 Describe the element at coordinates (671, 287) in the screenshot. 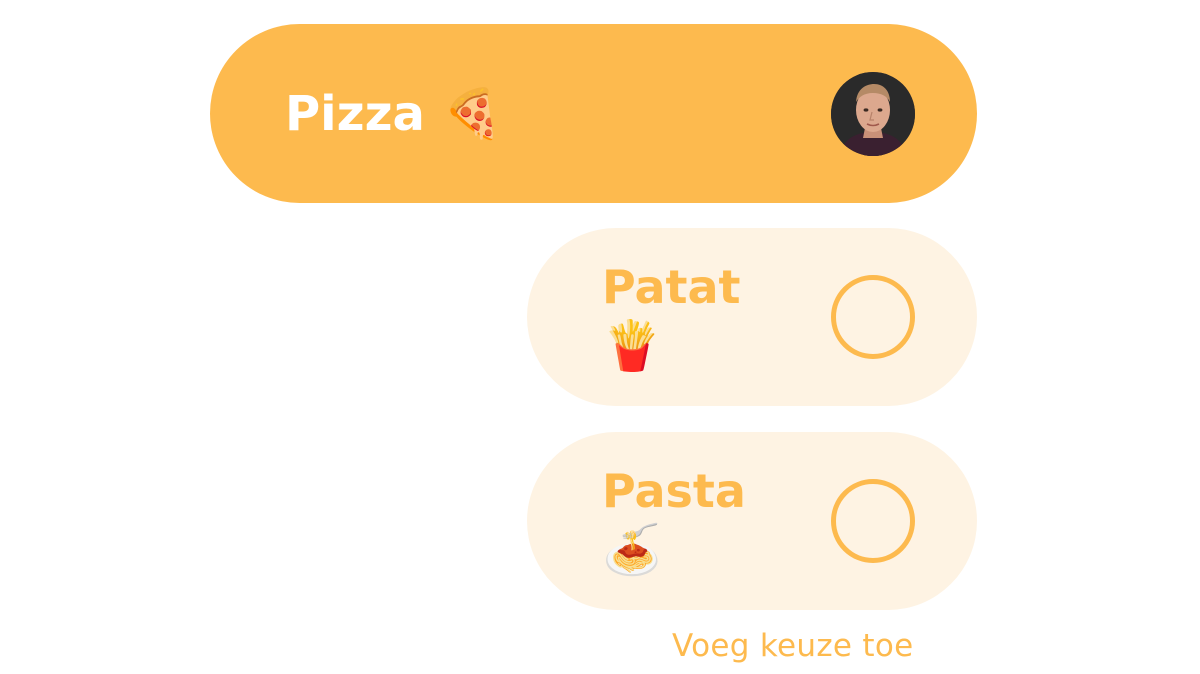

I see `option-patat-label: Patat` at that location.